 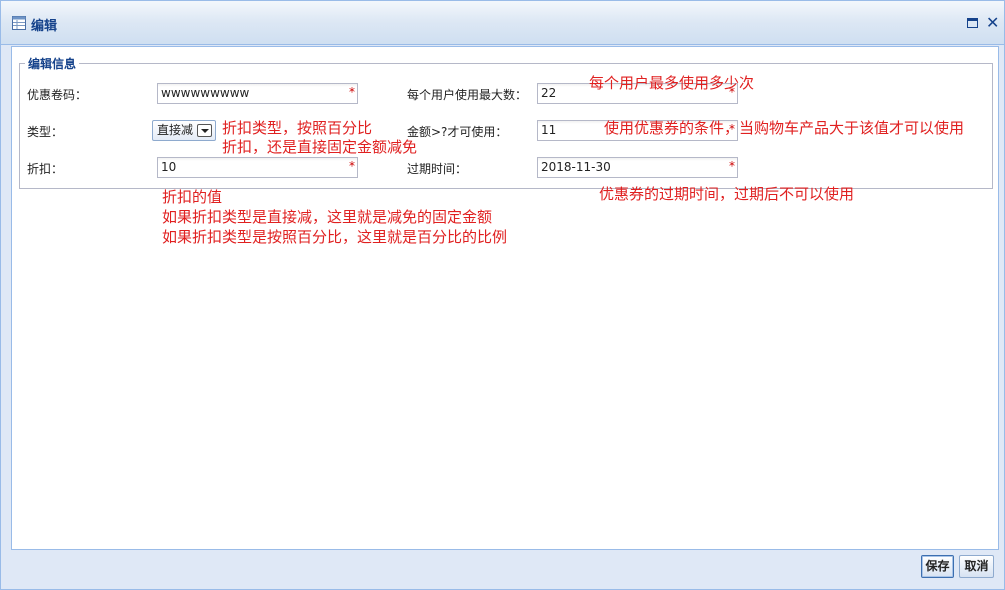 I want to click on discount-annotation-line1: 折扣的值, so click(x=192, y=197).